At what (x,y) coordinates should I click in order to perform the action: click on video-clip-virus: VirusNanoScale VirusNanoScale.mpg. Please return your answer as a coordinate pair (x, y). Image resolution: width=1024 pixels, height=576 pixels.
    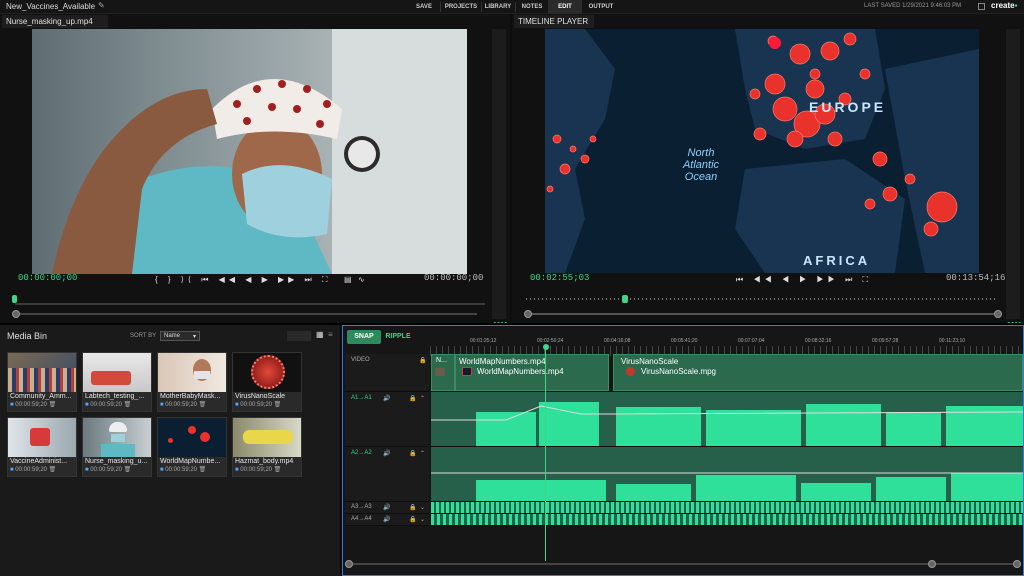
    Looking at the image, I should click on (818, 372).